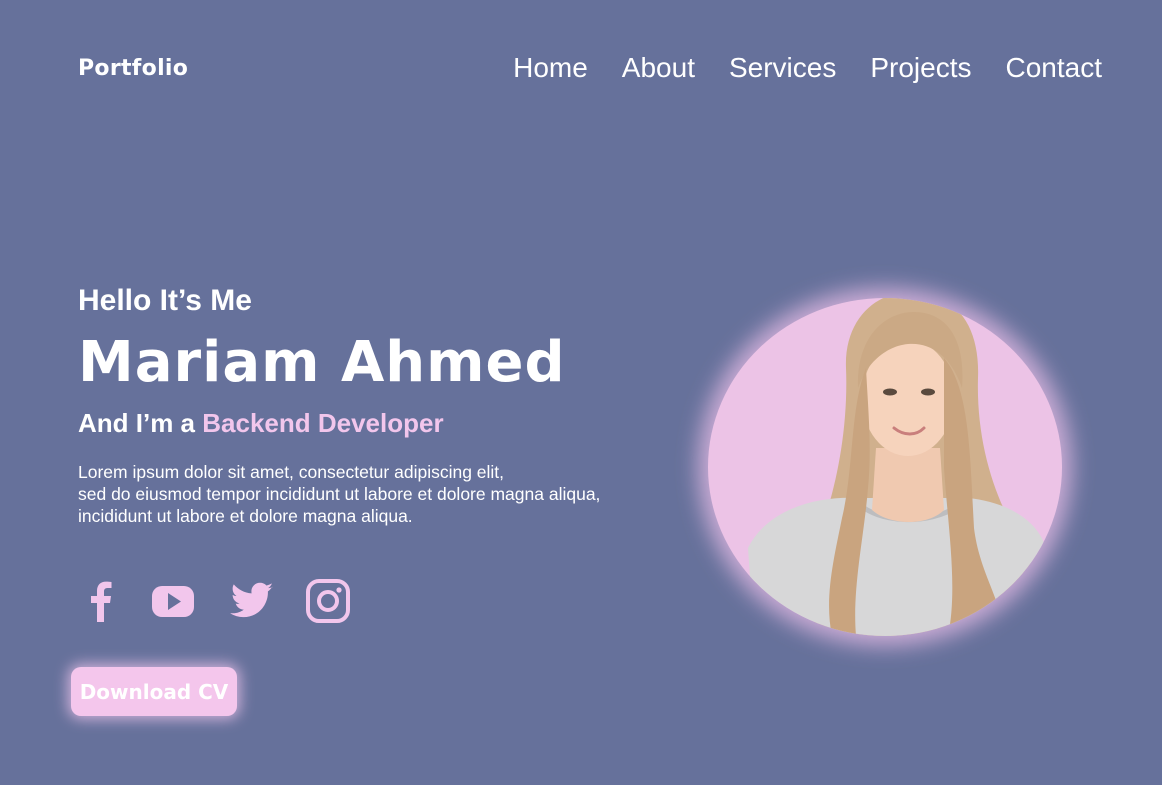  What do you see at coordinates (322, 362) in the screenshot?
I see `hero-name: Mariam Ahmed` at bounding box center [322, 362].